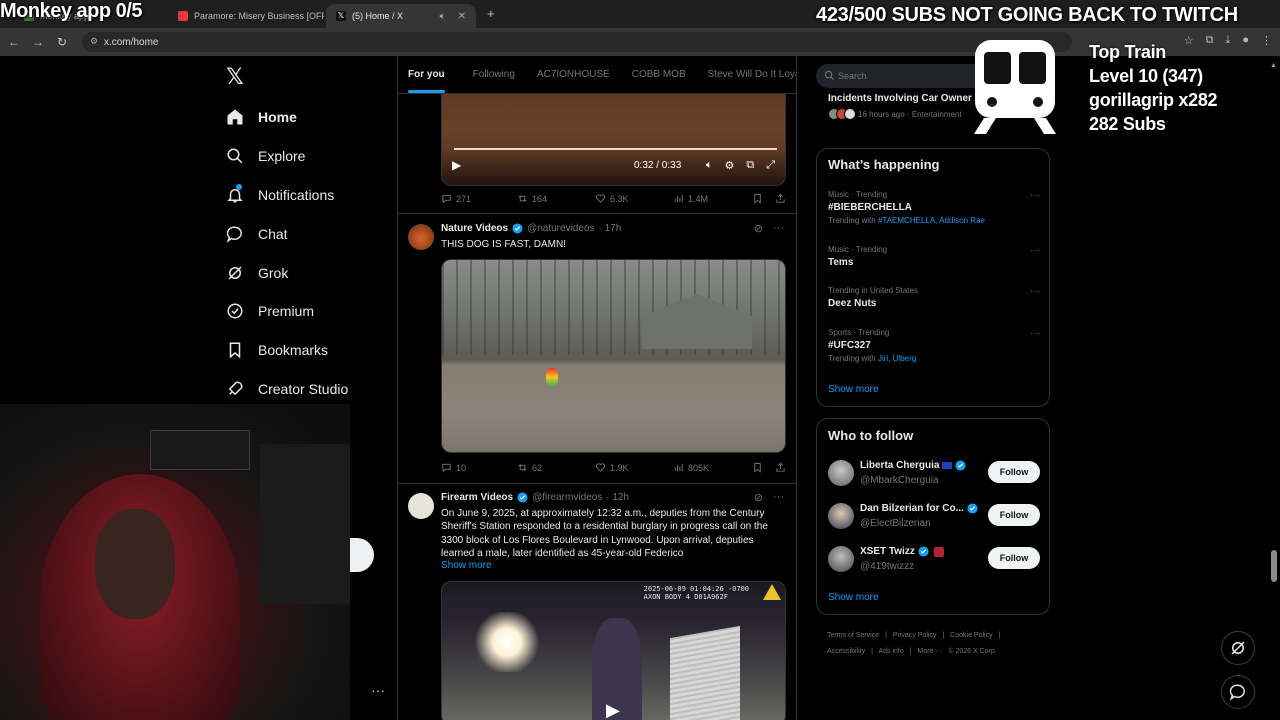 This screenshot has width=1280, height=720. What do you see at coordinates (853, 635) in the screenshot?
I see `footer-link-terms: Terms of Service` at bounding box center [853, 635].